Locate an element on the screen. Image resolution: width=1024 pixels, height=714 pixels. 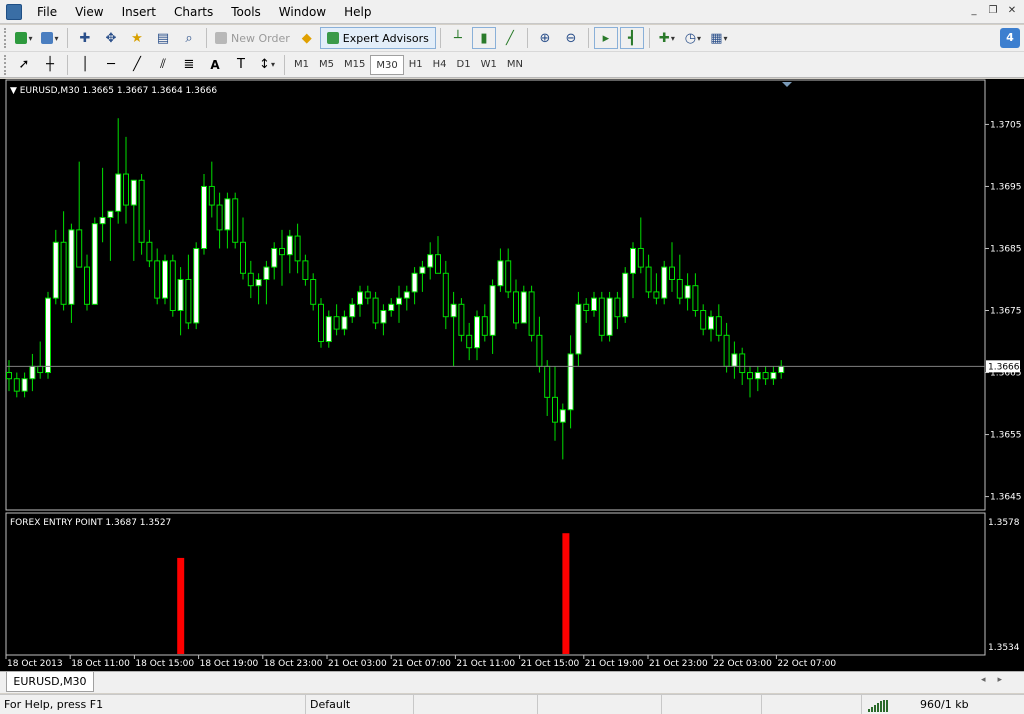
new-order-icon is located at coordinates (221, 38).